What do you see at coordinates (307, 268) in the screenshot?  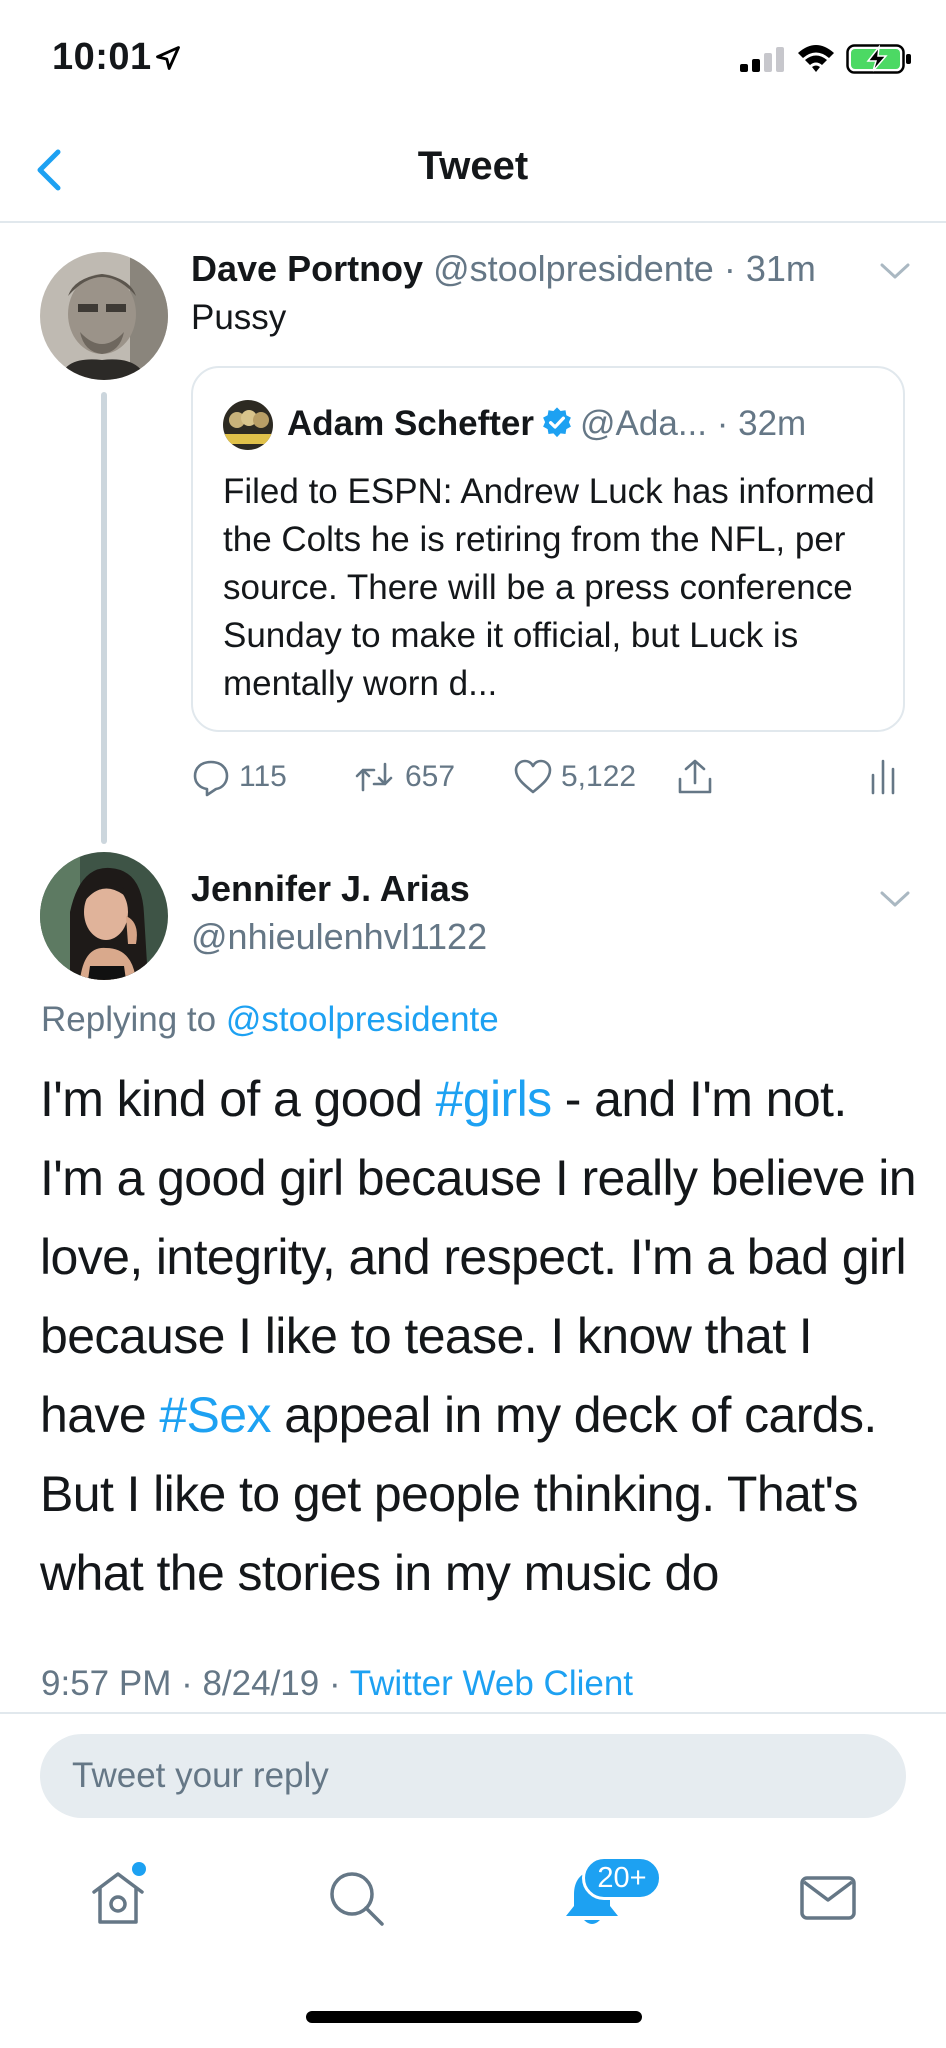 I see `author-name: Dave Portnoy` at bounding box center [307, 268].